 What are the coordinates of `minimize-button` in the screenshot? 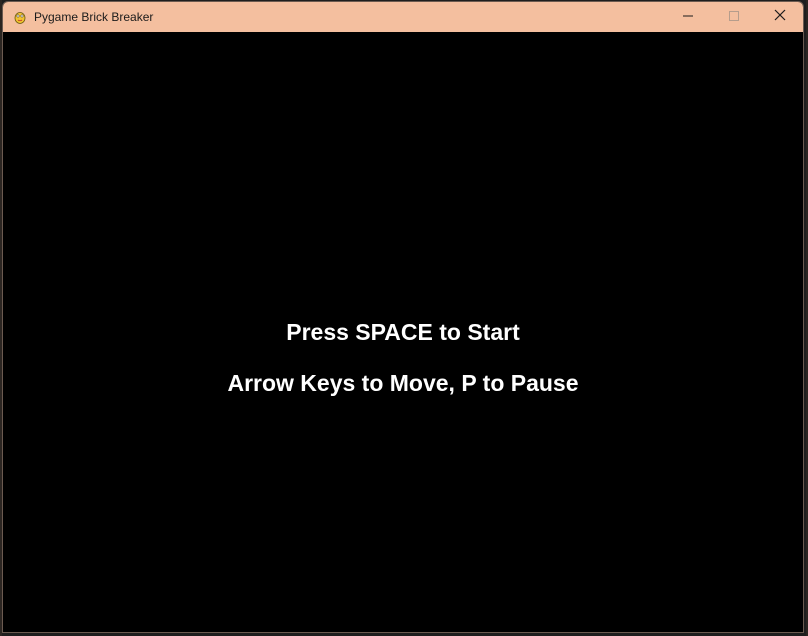 It's located at (688, 17).